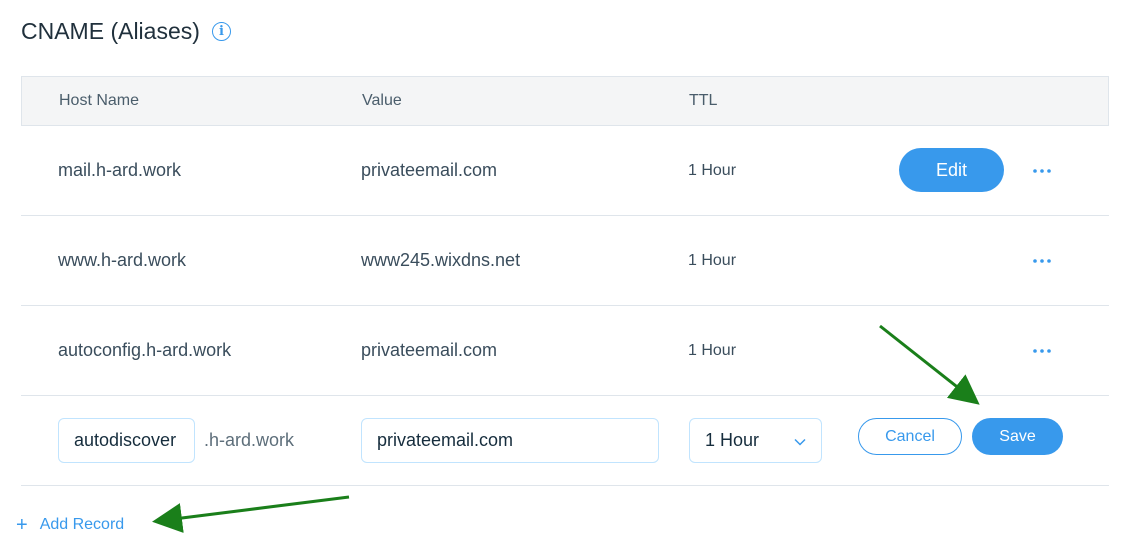 The width and height of the screenshot is (1129, 556). Describe the element at coordinates (221, 31) in the screenshot. I see `info-icon: i` at that location.